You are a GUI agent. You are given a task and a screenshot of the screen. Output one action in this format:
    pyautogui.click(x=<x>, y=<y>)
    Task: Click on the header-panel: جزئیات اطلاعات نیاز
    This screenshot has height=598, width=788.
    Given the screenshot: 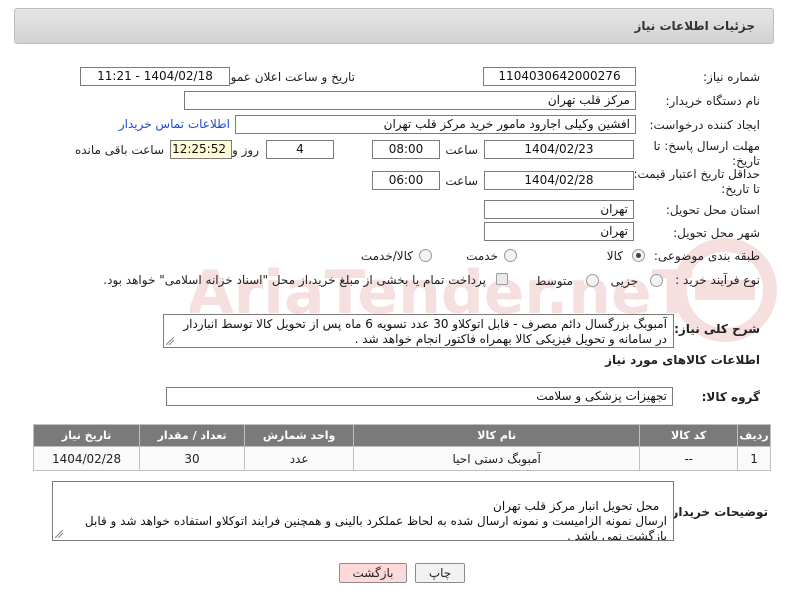 What is the action you would take?
    pyautogui.click(x=394, y=26)
    